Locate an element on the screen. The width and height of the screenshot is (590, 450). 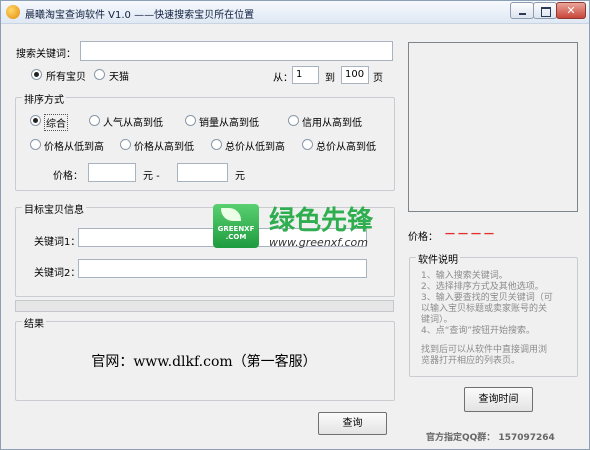
sort-label-popularity: 人气从高到低 is located at coordinates (133, 123).